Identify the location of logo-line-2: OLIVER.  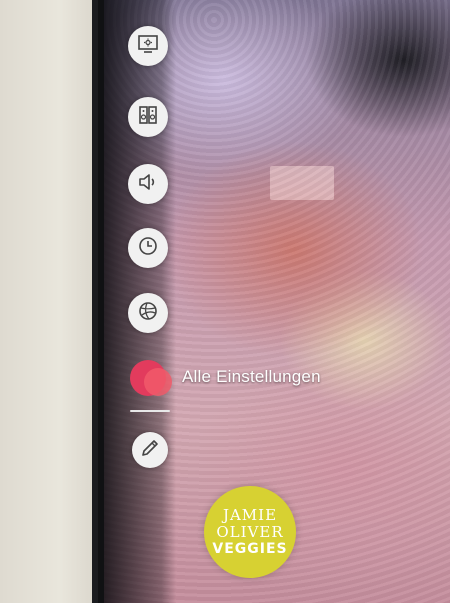
(250, 531).